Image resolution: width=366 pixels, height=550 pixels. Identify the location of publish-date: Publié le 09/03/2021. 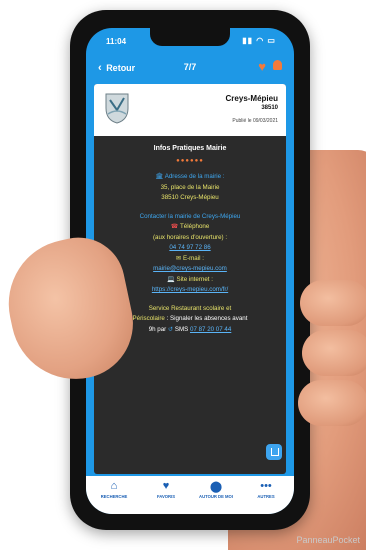
(255, 121).